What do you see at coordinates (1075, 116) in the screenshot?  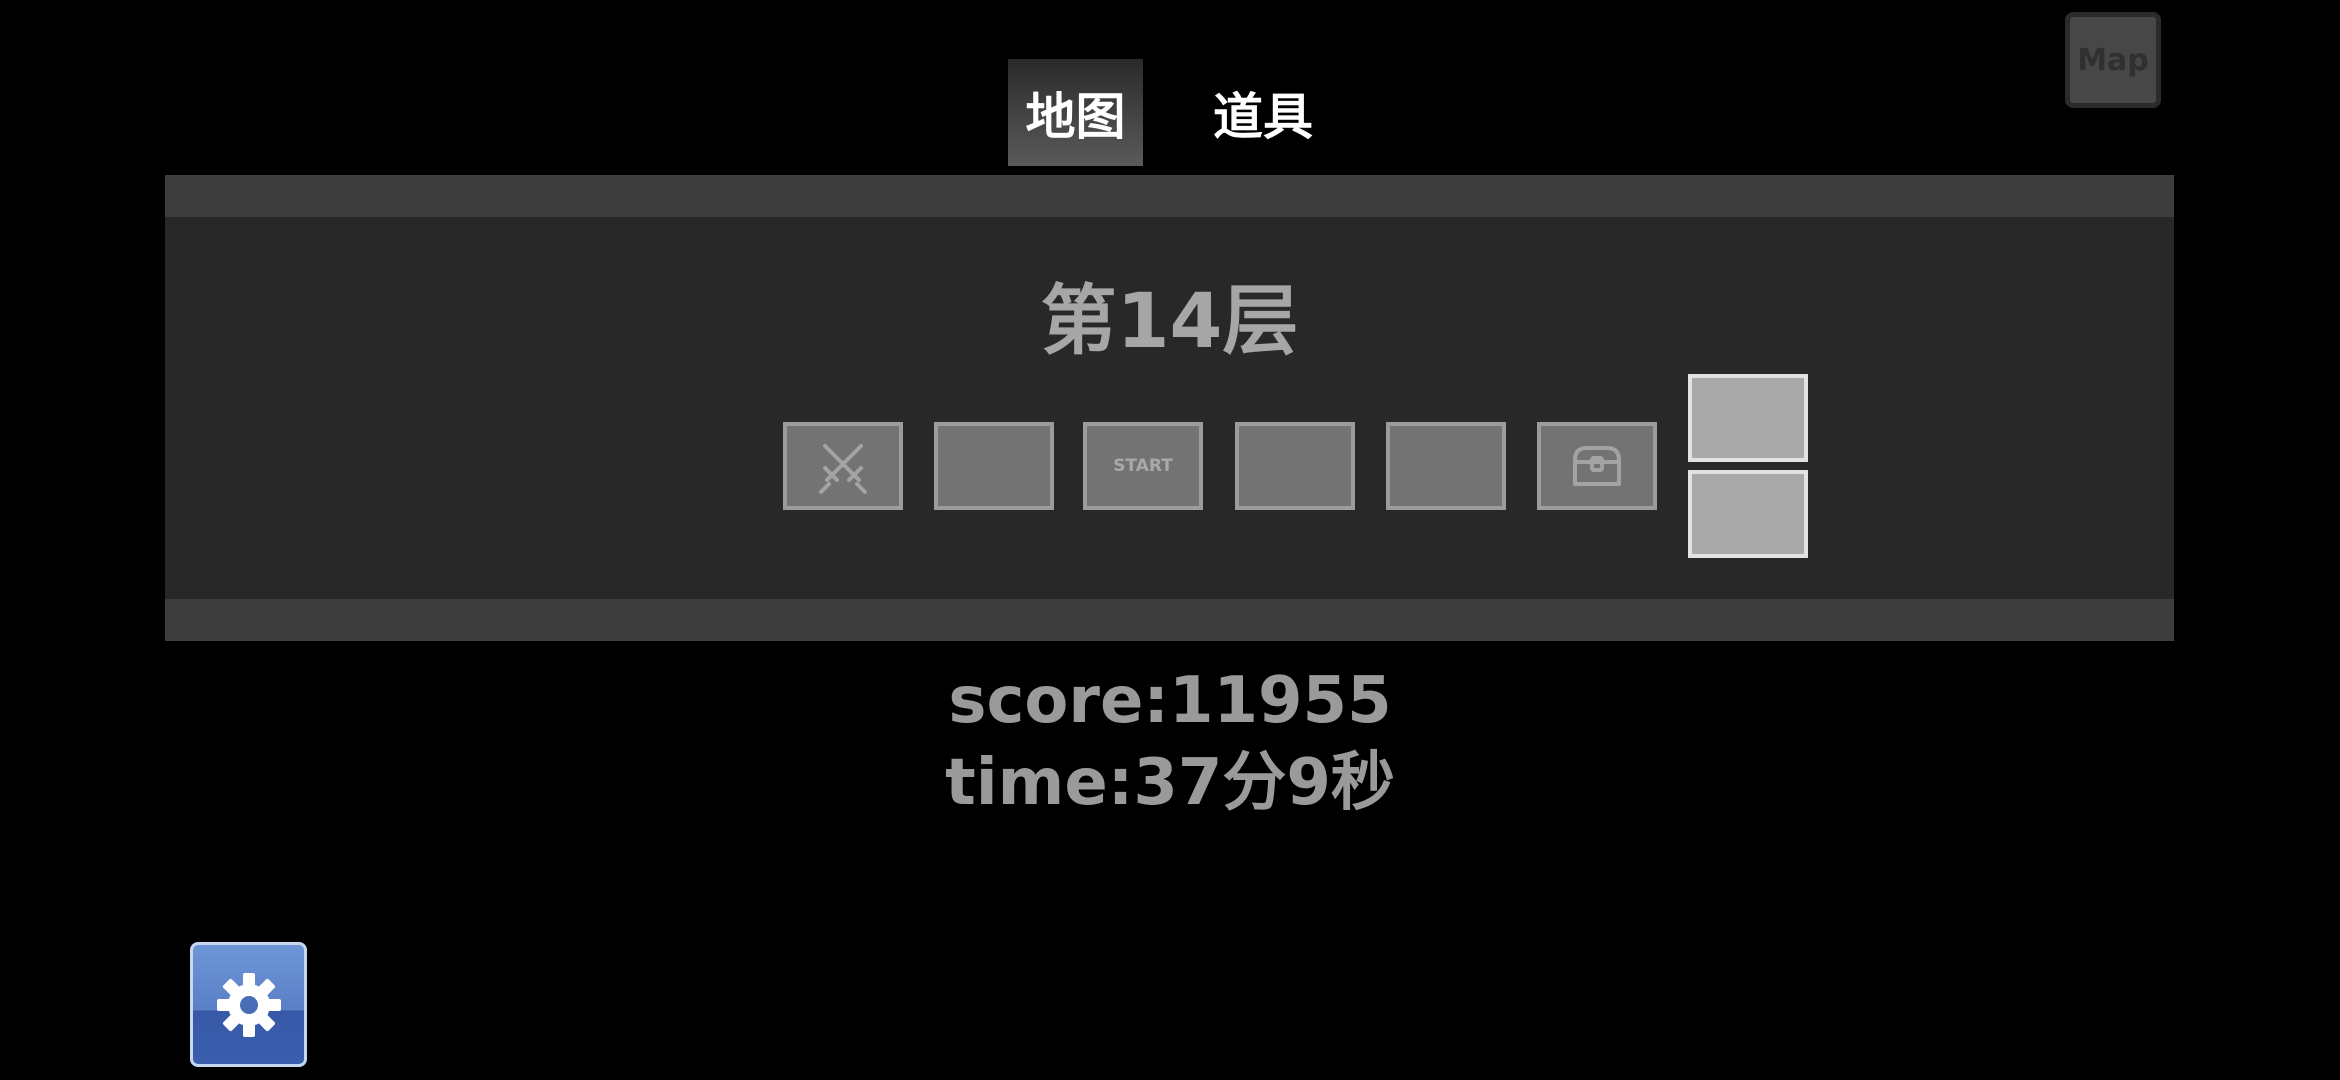 I see `tab-map-label: 地图` at bounding box center [1075, 116].